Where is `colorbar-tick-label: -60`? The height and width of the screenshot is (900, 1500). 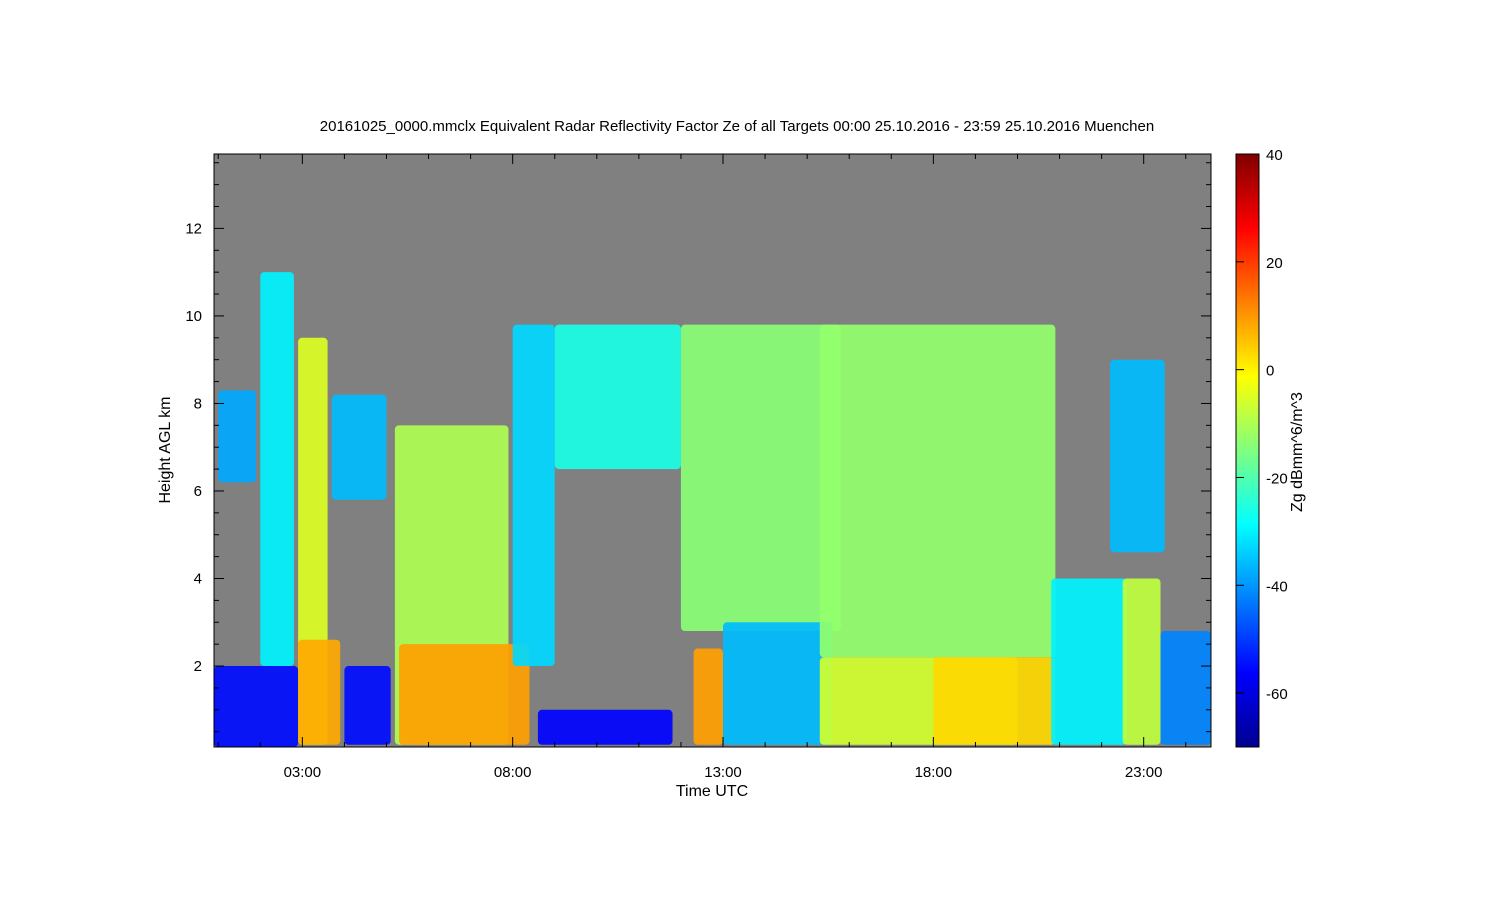
colorbar-tick-label: -60 is located at coordinates (1277, 694).